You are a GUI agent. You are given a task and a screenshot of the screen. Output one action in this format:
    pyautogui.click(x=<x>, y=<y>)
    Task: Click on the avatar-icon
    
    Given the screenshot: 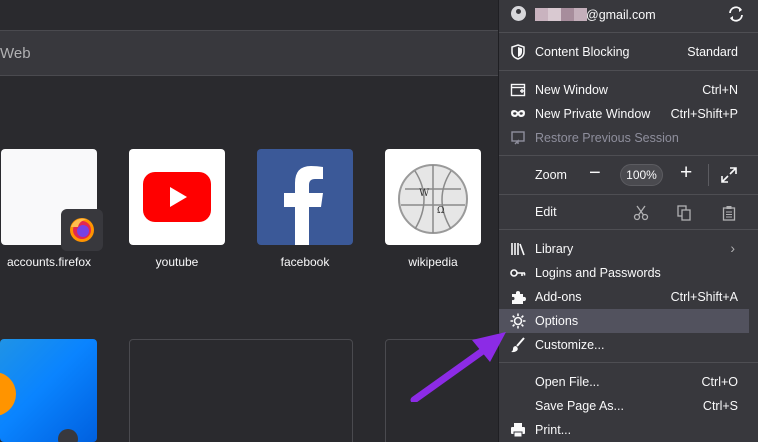 What is the action you would take?
    pyautogui.click(x=518, y=13)
    